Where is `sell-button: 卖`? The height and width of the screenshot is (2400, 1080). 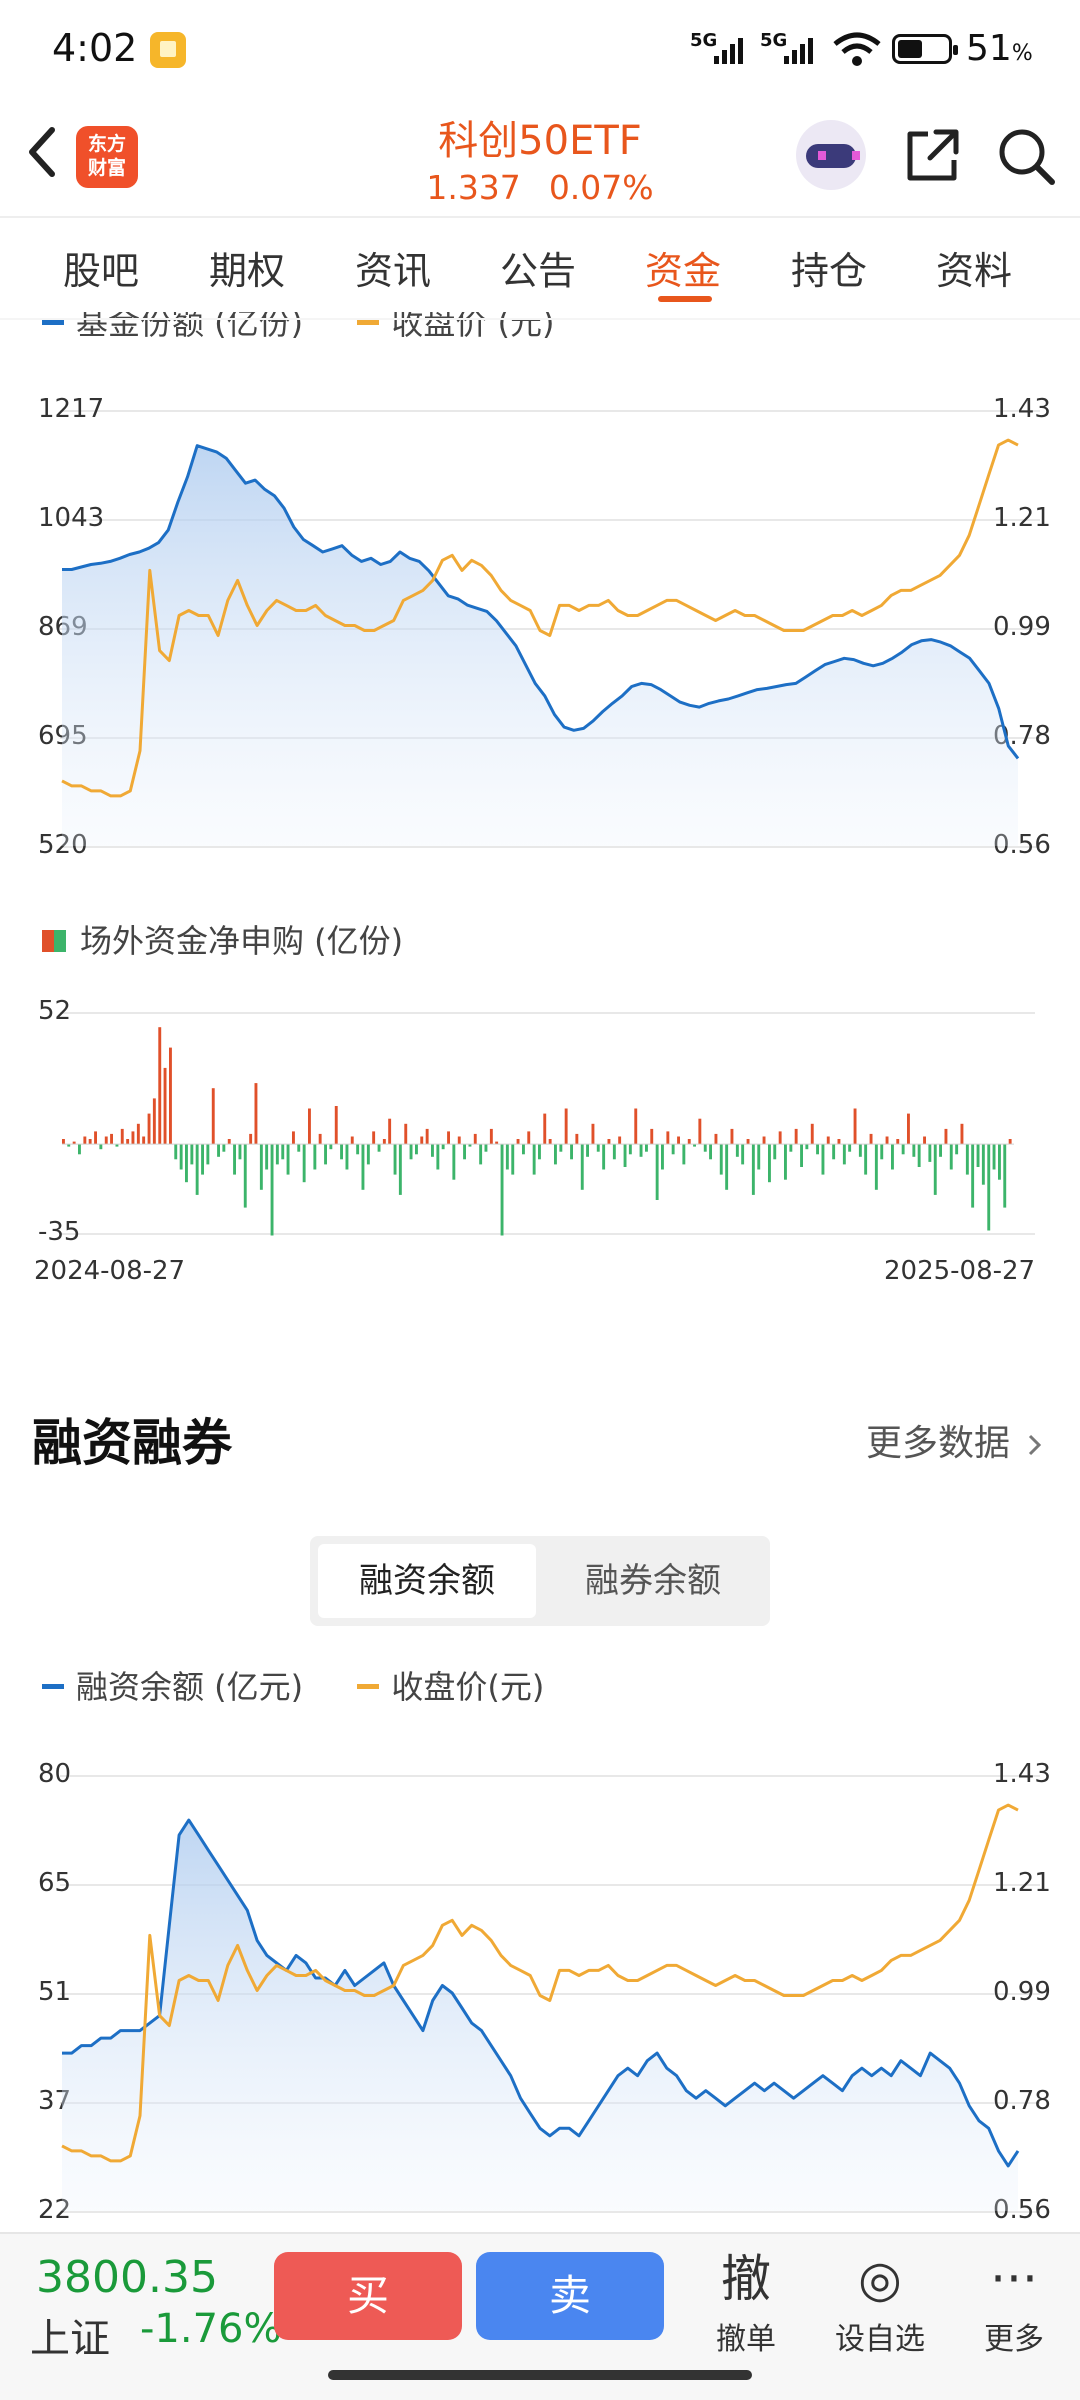
sell-button: 卖 is located at coordinates (570, 2296).